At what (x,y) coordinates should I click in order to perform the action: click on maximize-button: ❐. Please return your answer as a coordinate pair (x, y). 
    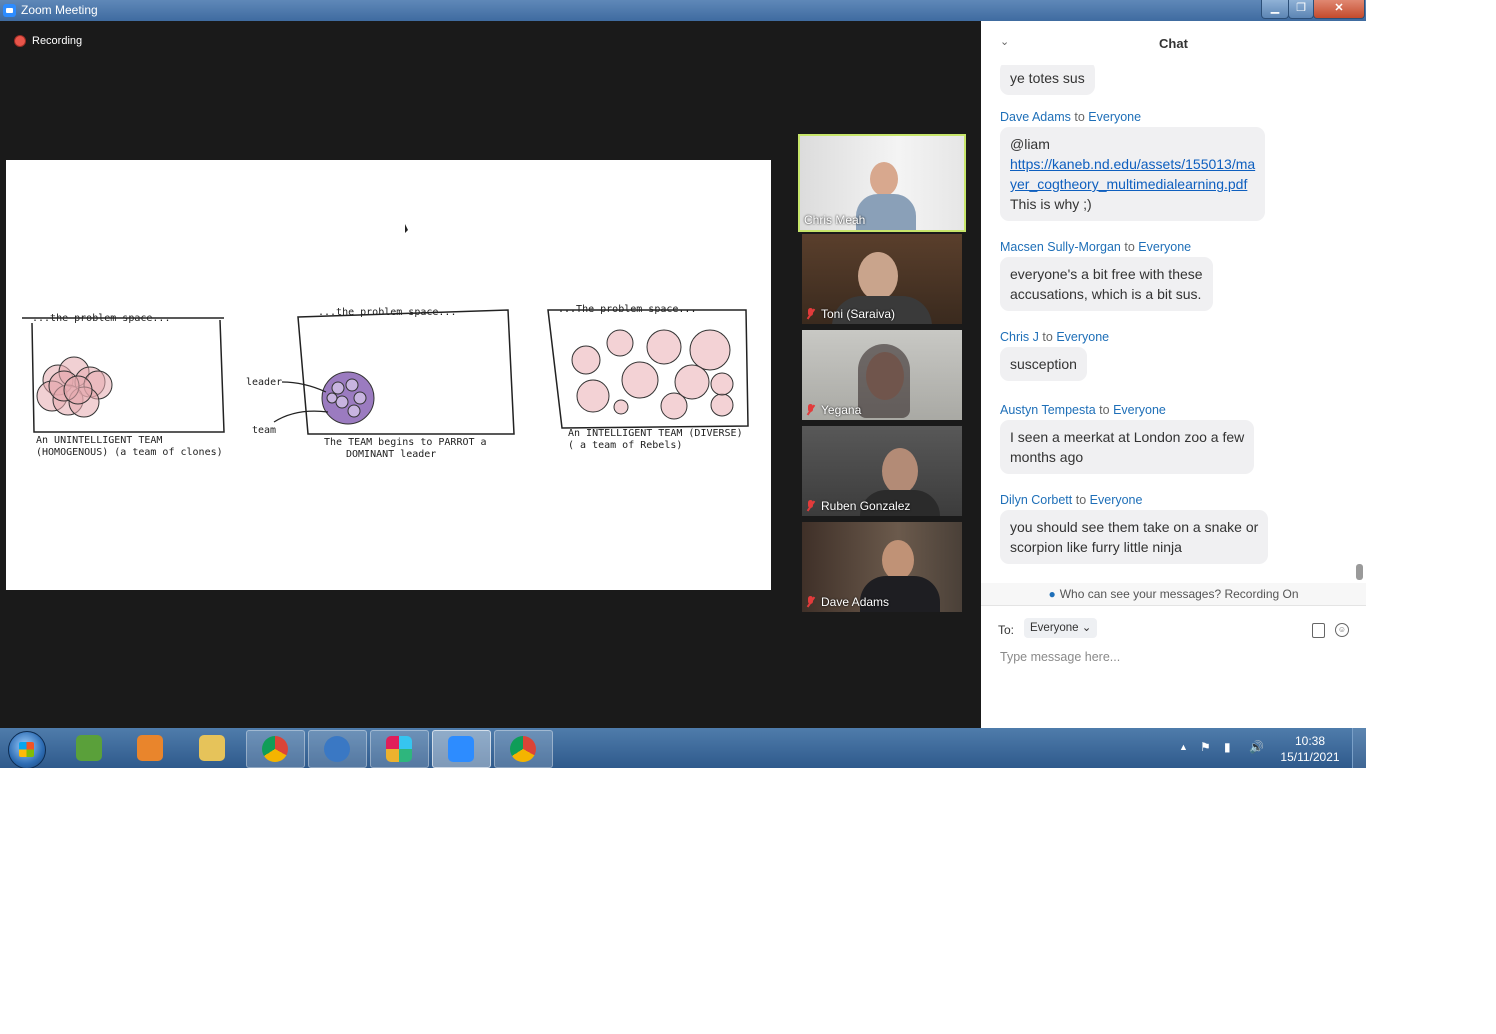
    Looking at the image, I should click on (1301, 9).